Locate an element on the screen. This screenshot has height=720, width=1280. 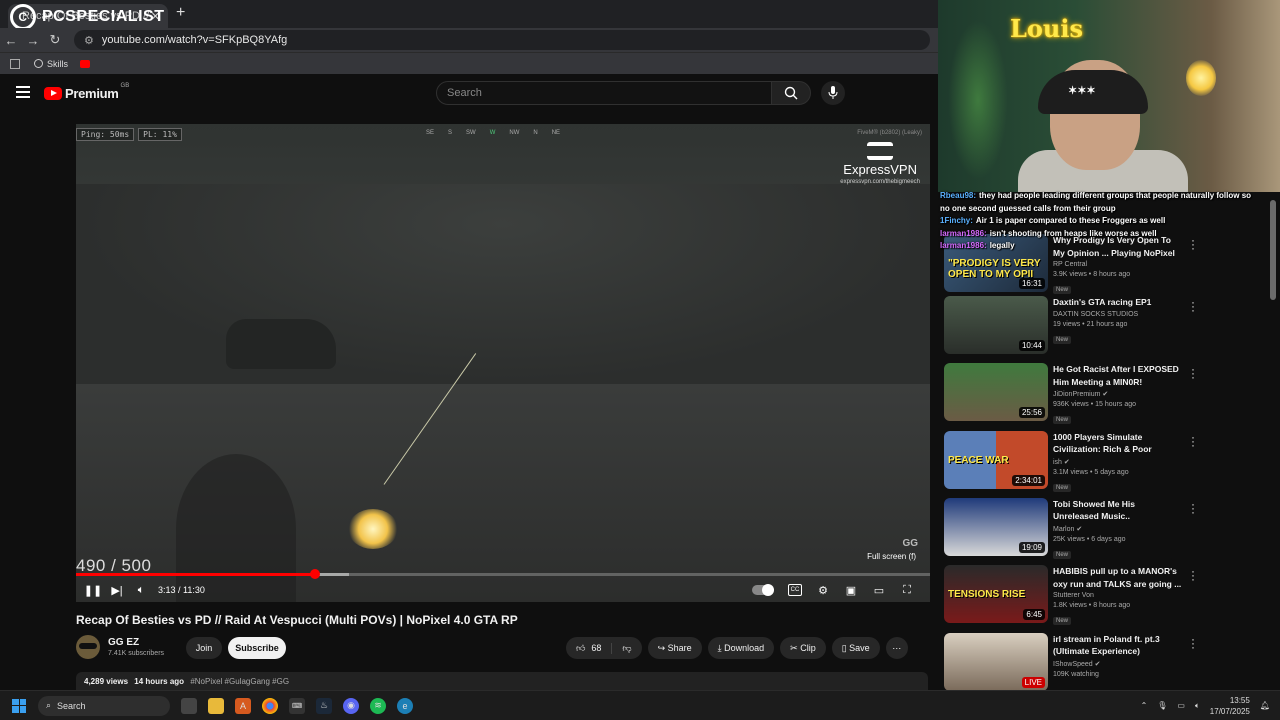
chevron-up-icon: ⌃ is located at coordinates (1144, 705).